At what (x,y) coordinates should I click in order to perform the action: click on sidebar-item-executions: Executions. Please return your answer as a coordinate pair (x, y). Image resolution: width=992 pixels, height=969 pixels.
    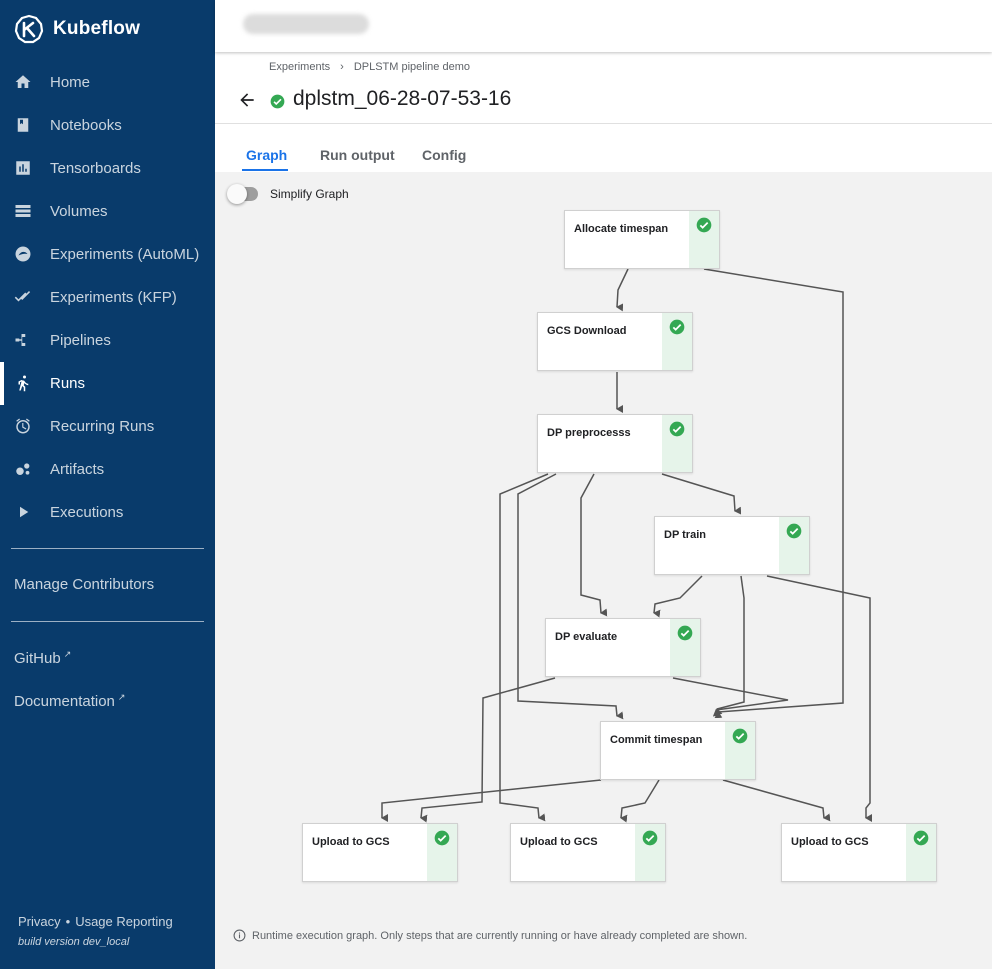
    Looking at the image, I should click on (107, 512).